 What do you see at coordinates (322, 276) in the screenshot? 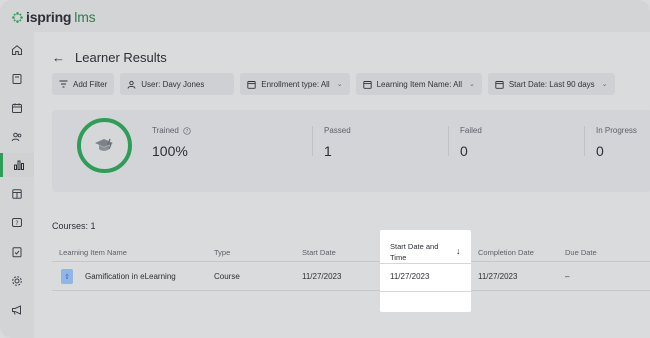
I see `row-start-date: 11/27/2023` at bounding box center [322, 276].